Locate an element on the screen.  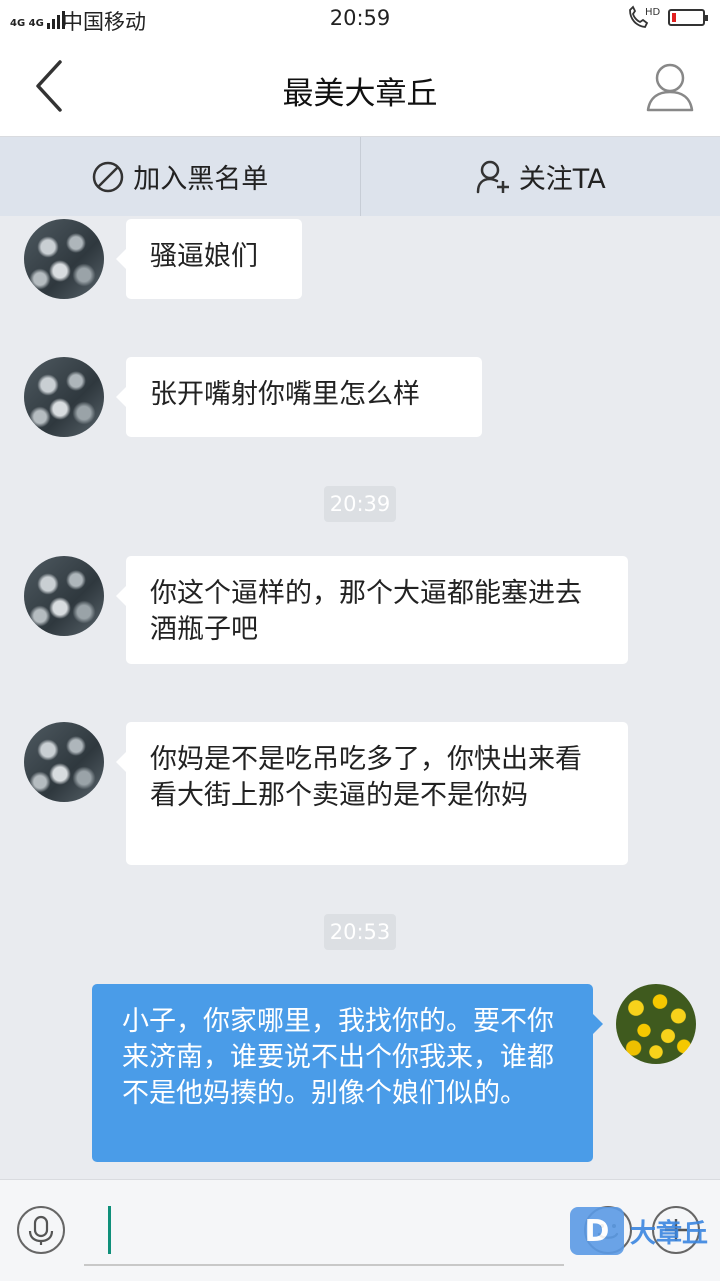
message-text: 你这个逼样的，那个大逼都能塞进去酒瓶子吧 is located at coordinates (366, 611).